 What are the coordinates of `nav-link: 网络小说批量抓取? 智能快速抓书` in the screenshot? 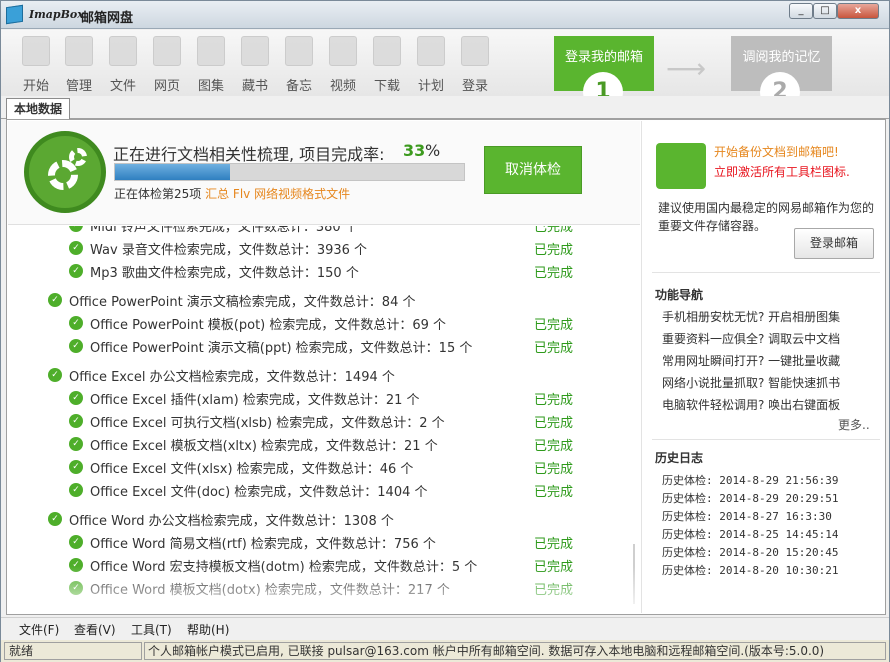 It's located at (751, 382).